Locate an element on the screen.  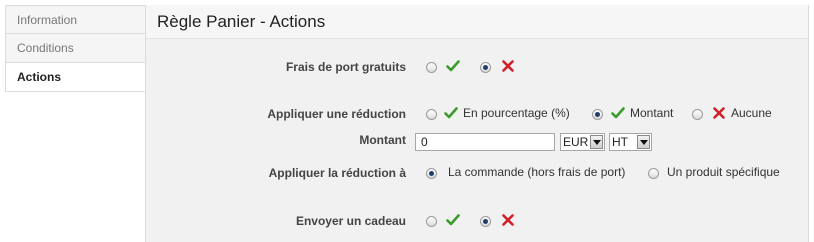
currency-select: EUR is located at coordinates (582, 142).